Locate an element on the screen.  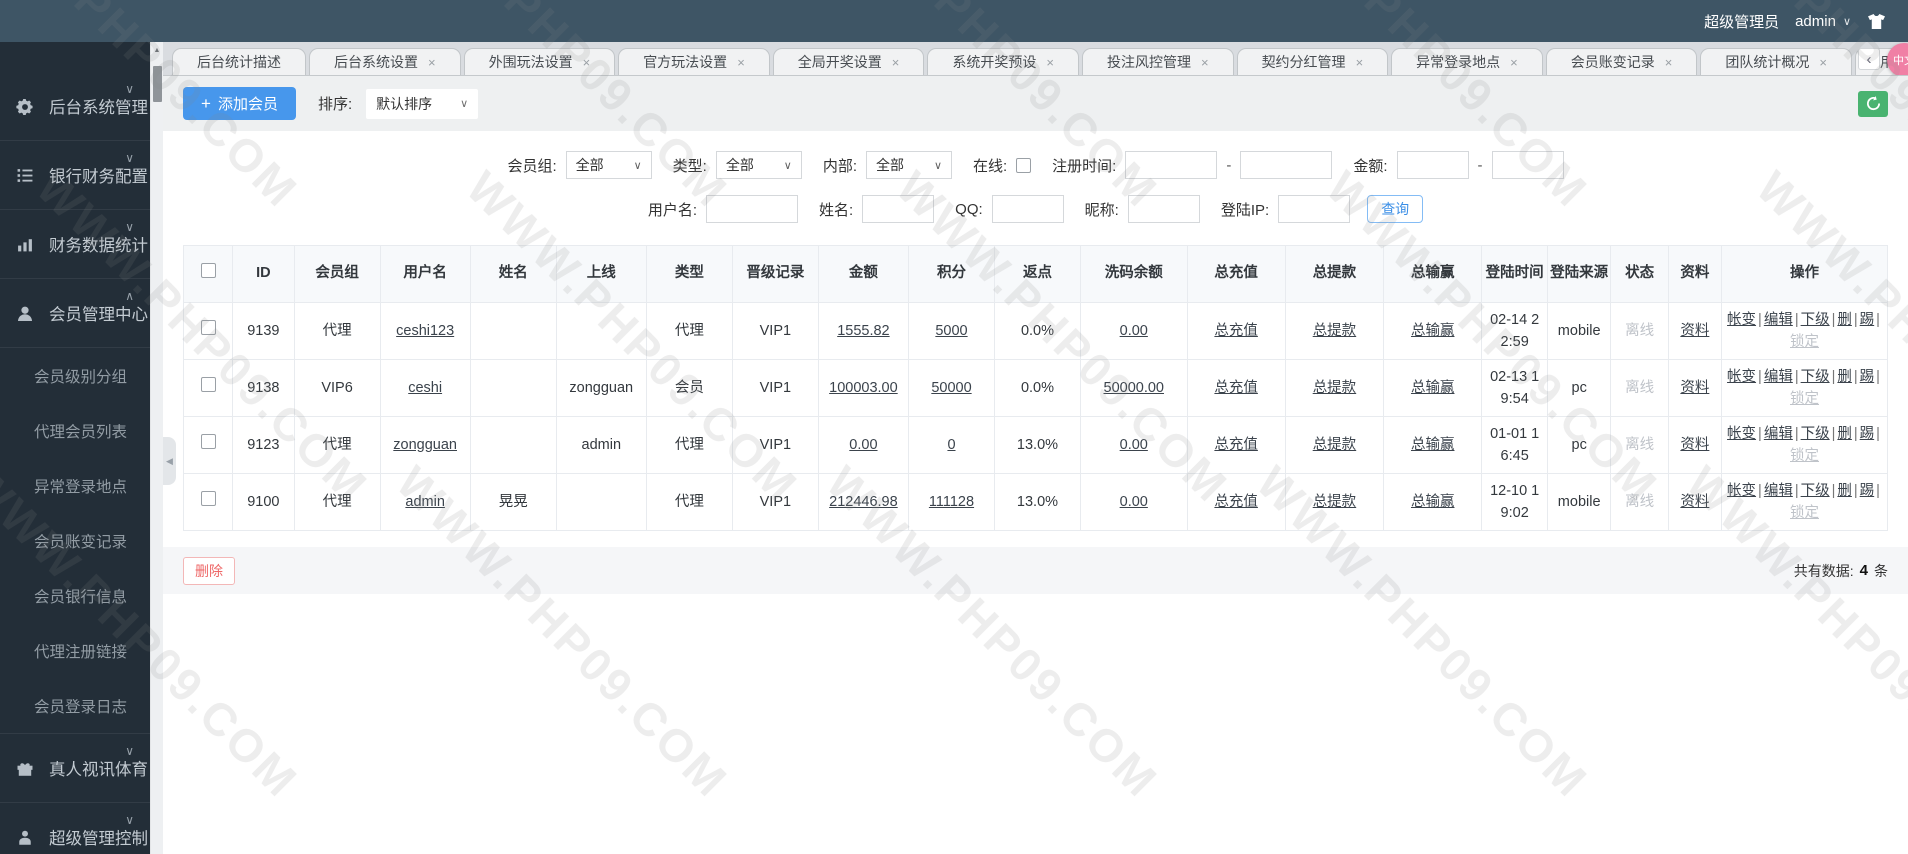
cell-points-value: 111128 is located at coordinates (951, 502).